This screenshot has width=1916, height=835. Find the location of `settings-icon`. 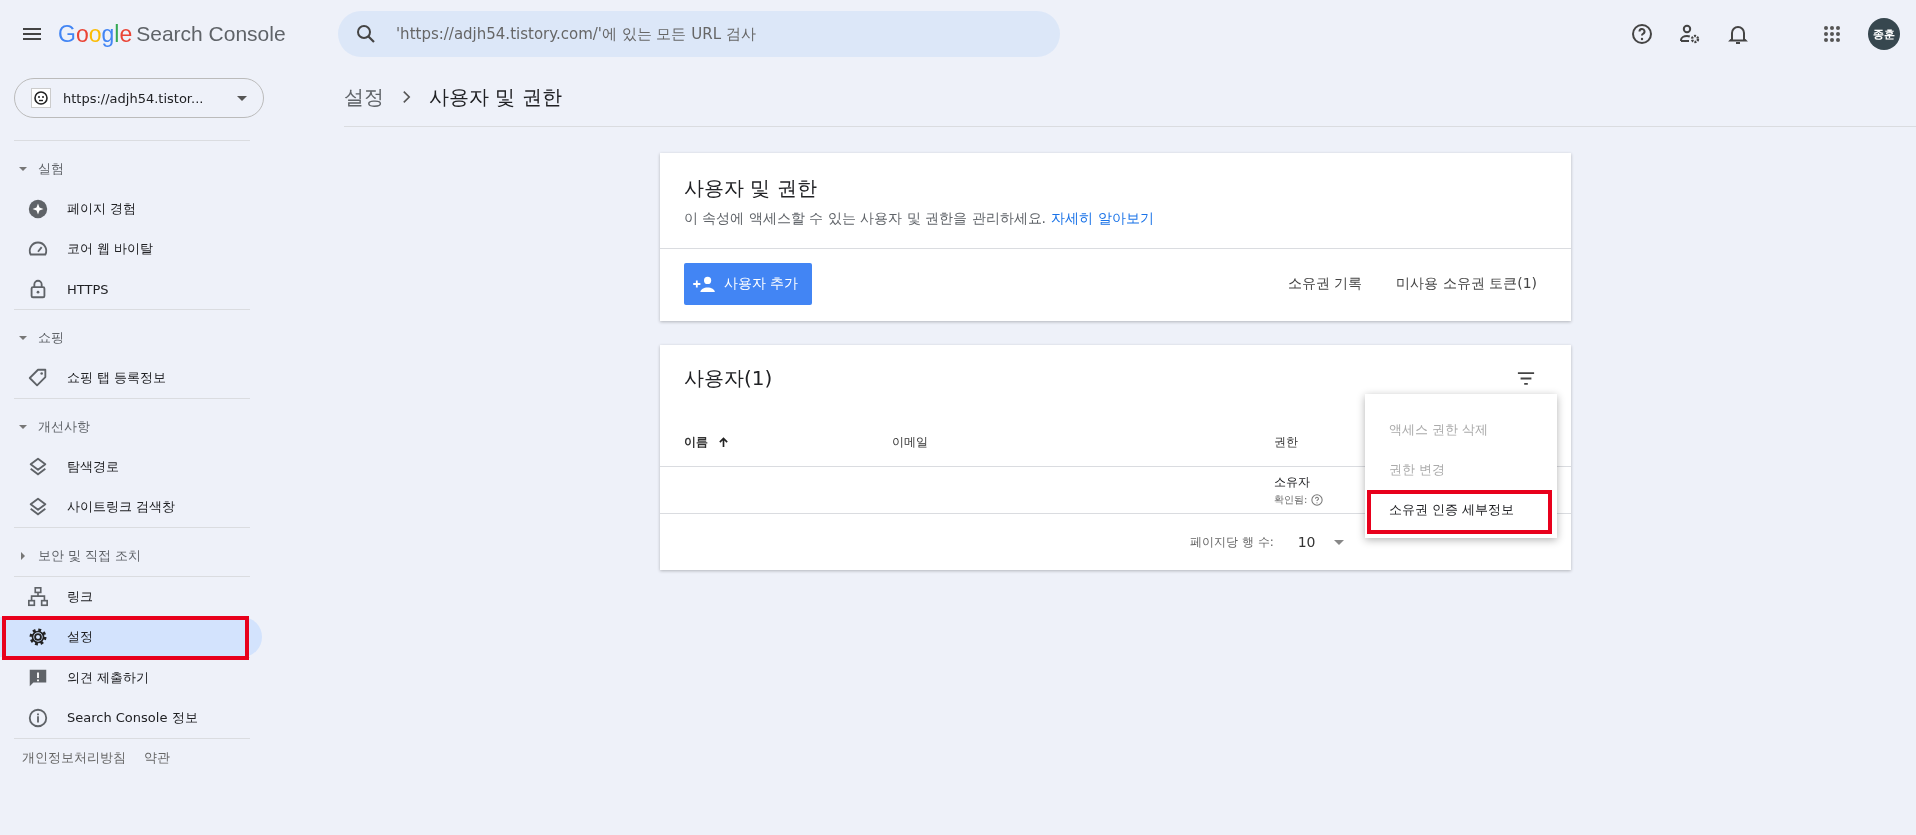

settings-icon is located at coordinates (38, 637).